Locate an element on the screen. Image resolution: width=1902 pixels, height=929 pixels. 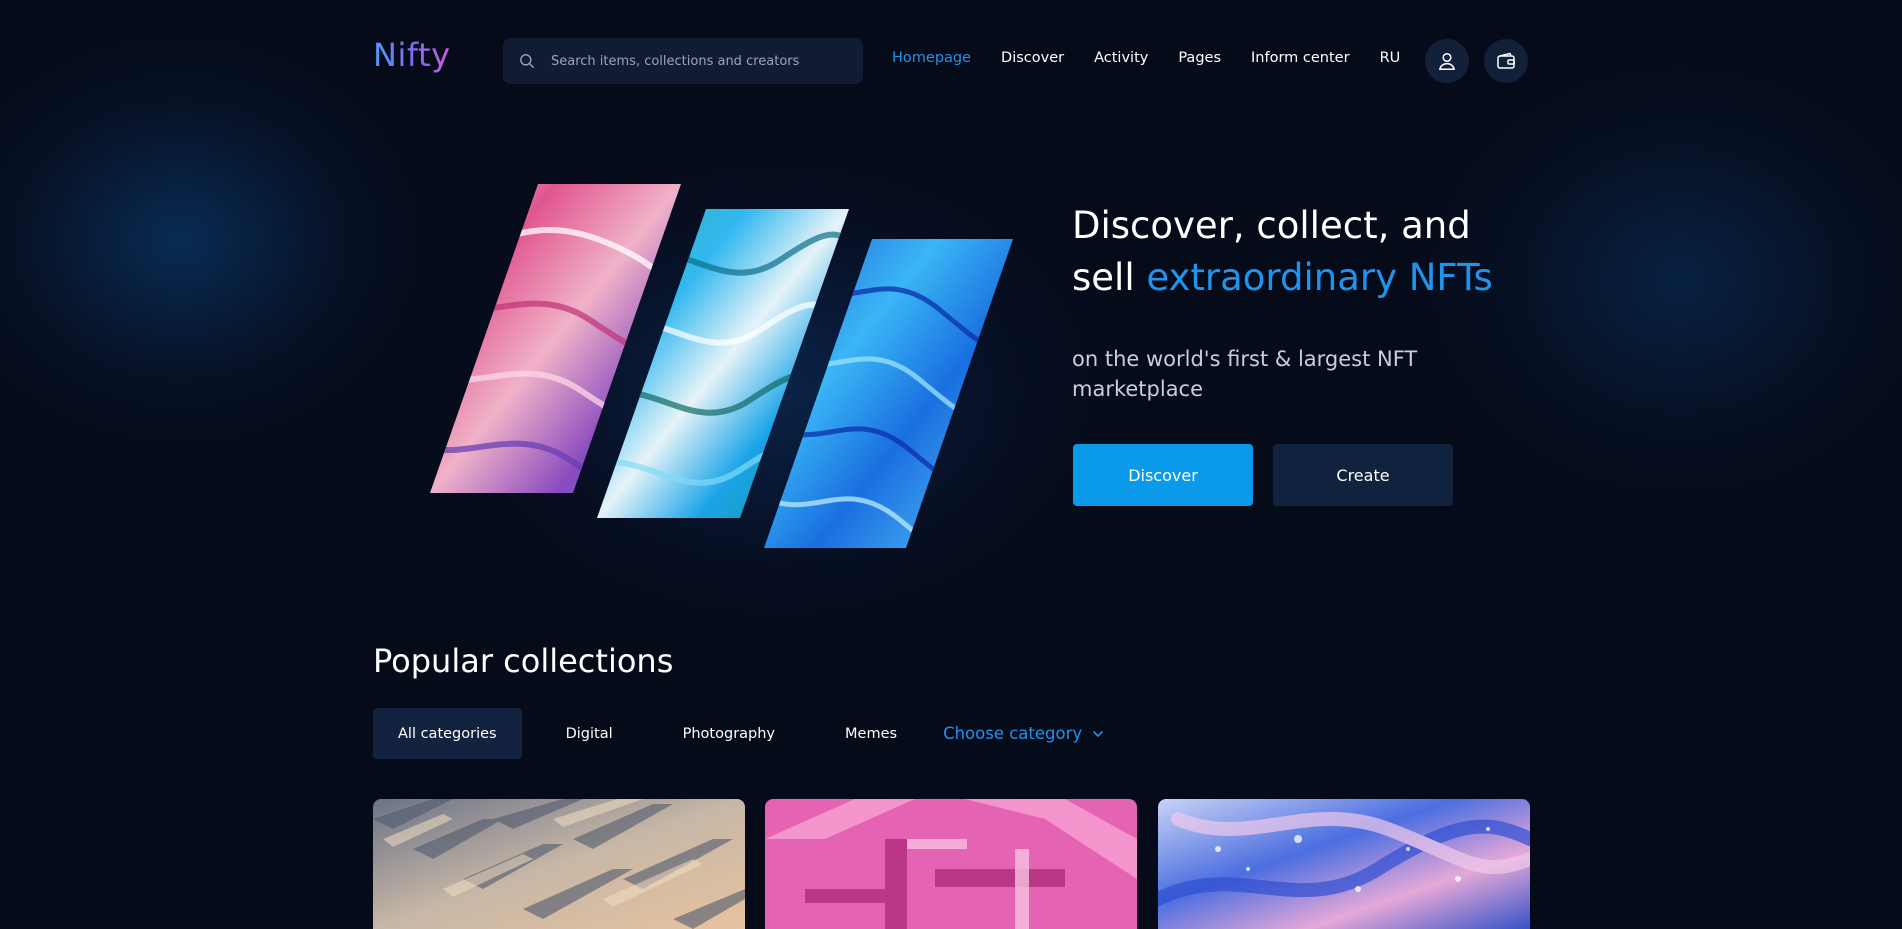
category-all: All categories is located at coordinates (447, 733).